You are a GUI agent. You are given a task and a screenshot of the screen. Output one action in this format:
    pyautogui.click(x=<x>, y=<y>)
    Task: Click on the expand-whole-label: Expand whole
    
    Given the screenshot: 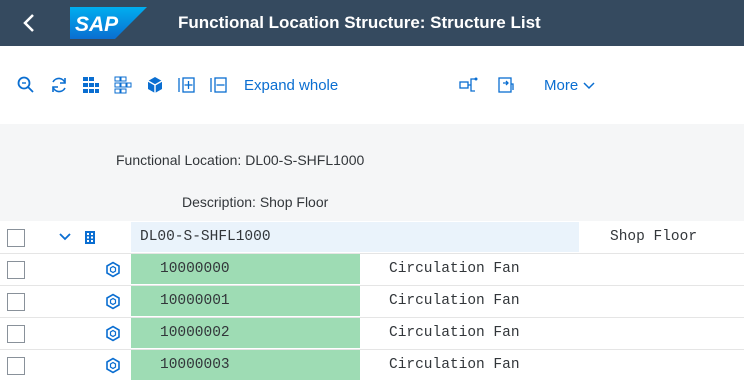 What is the action you would take?
    pyautogui.click(x=291, y=85)
    